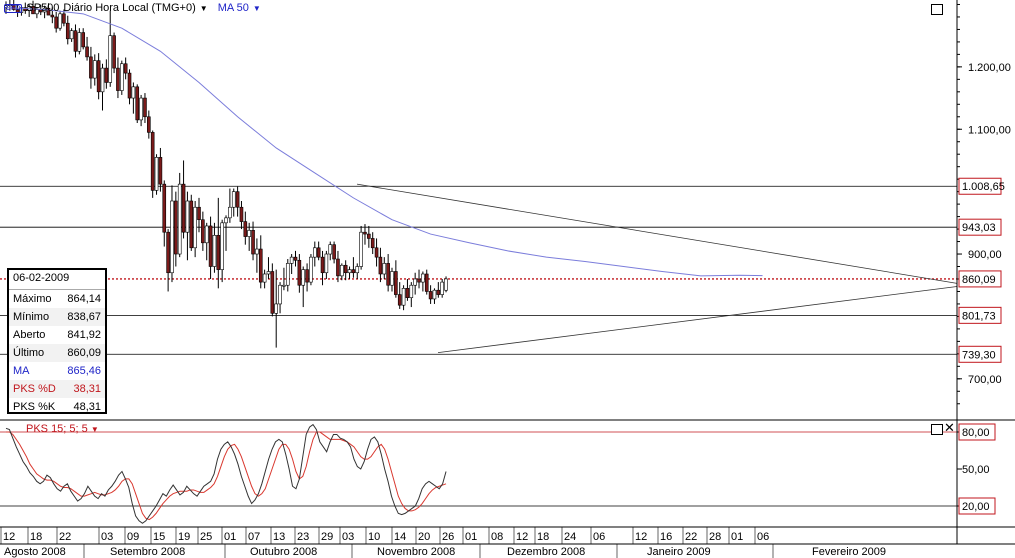 The height and width of the screenshot is (558, 1015). Describe the element at coordinates (257, 8) in the screenshot. I see `ma-dropdown-icon: ▼` at that location.